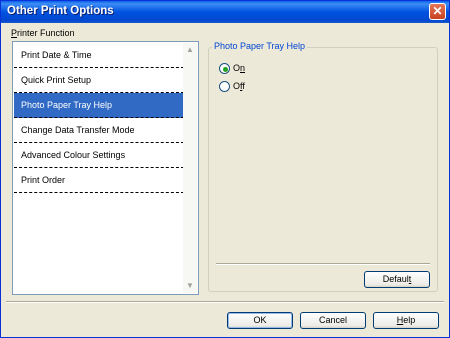  Describe the element at coordinates (260, 46) in the screenshot. I see `group-title: Photo Paper Tray Help` at that location.